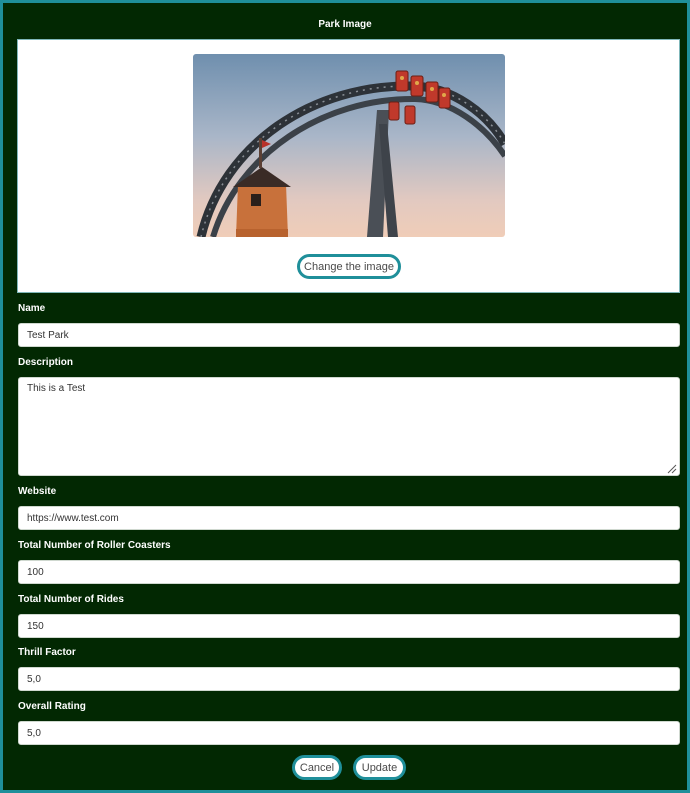  What do you see at coordinates (349, 733) in the screenshot?
I see `overall-rating-input` at bounding box center [349, 733].